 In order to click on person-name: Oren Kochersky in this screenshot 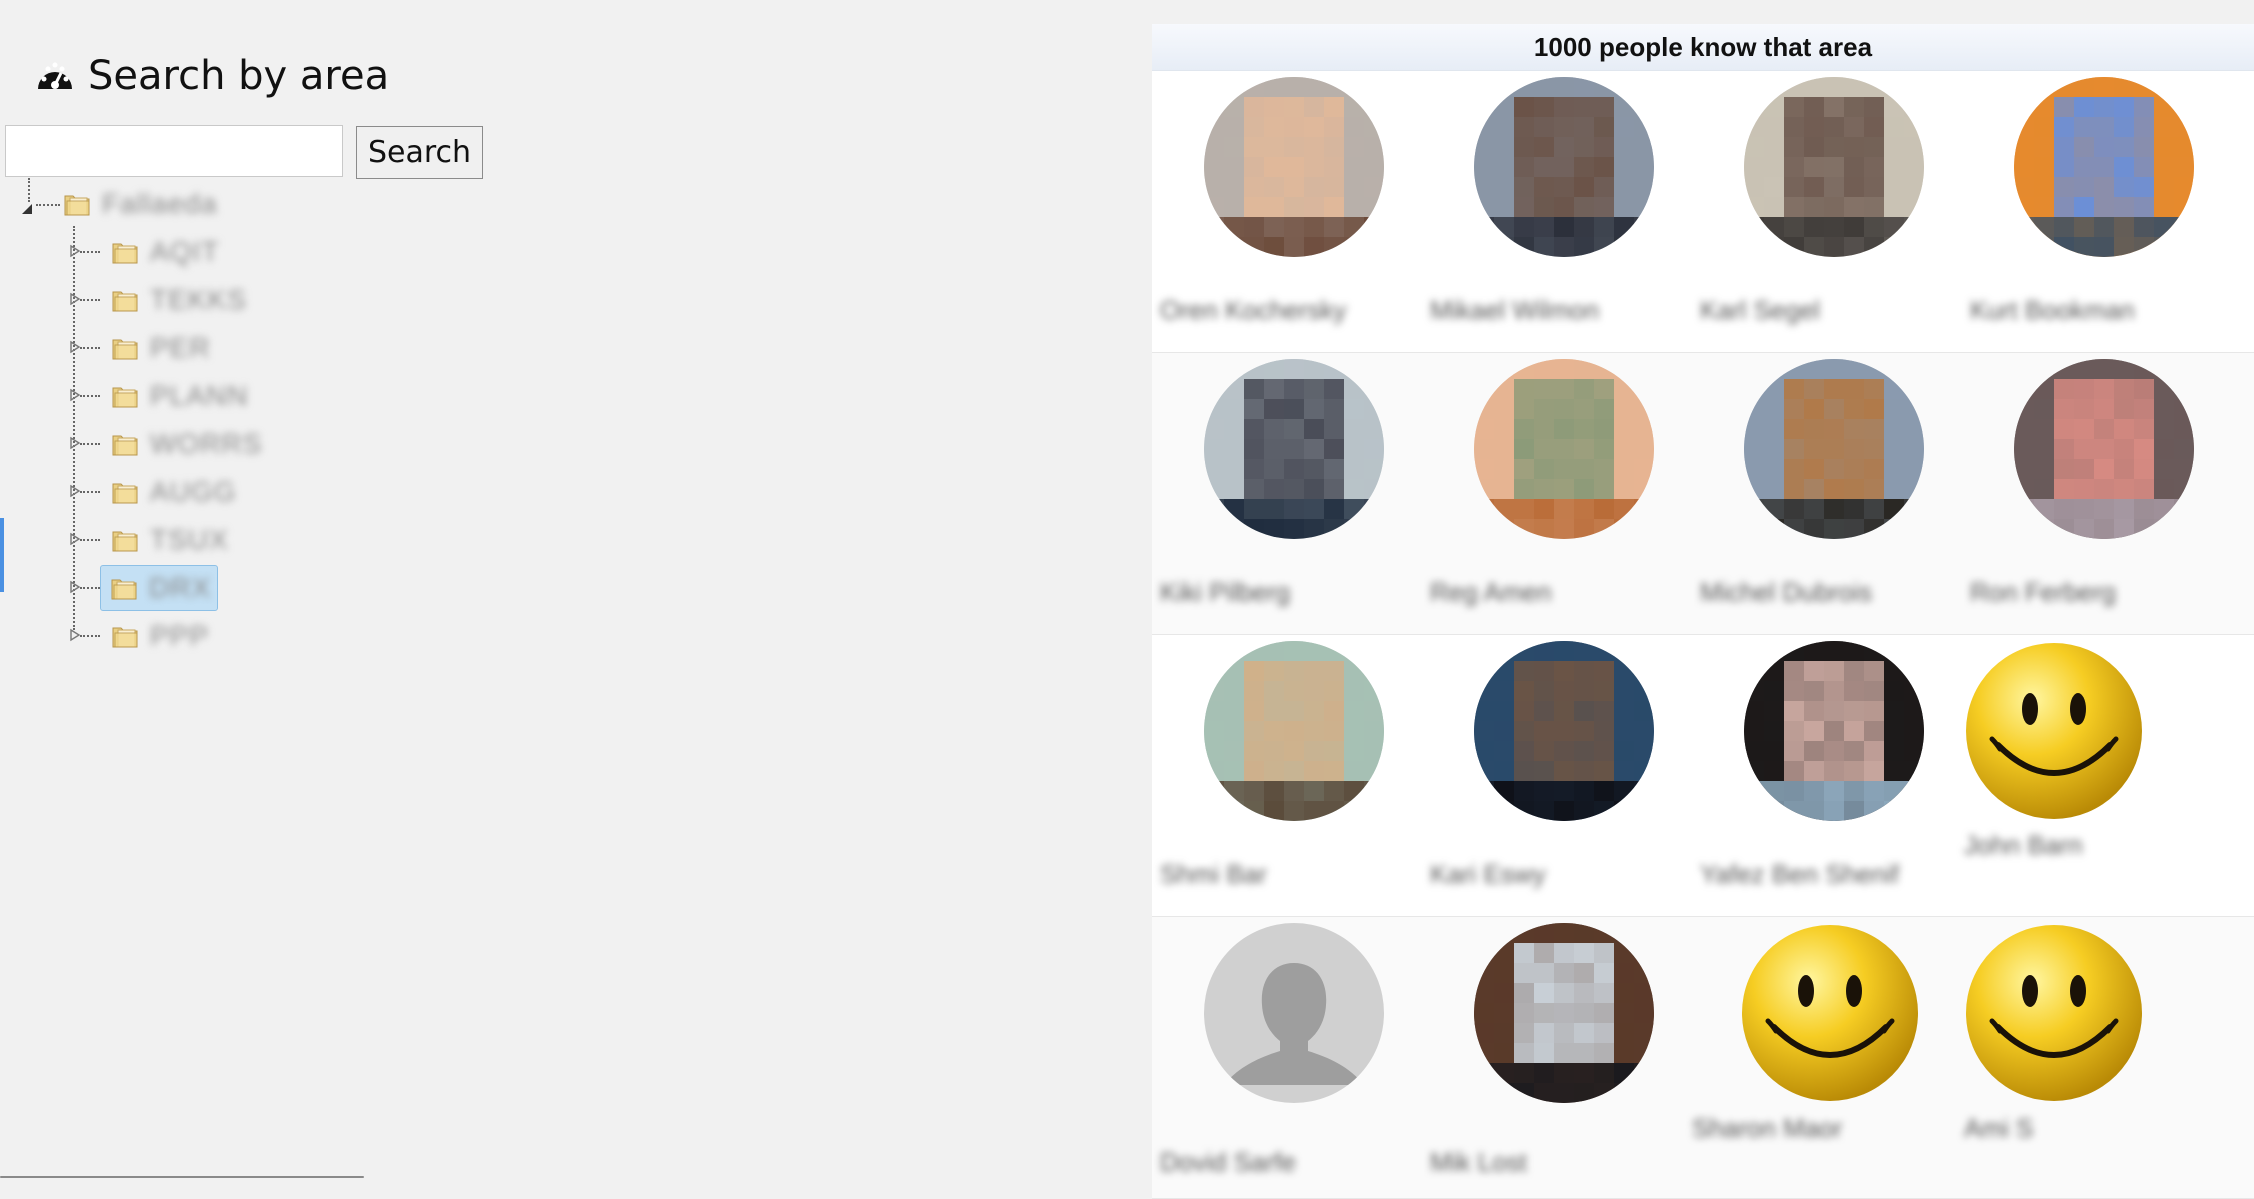, I will do `click(1253, 310)`.